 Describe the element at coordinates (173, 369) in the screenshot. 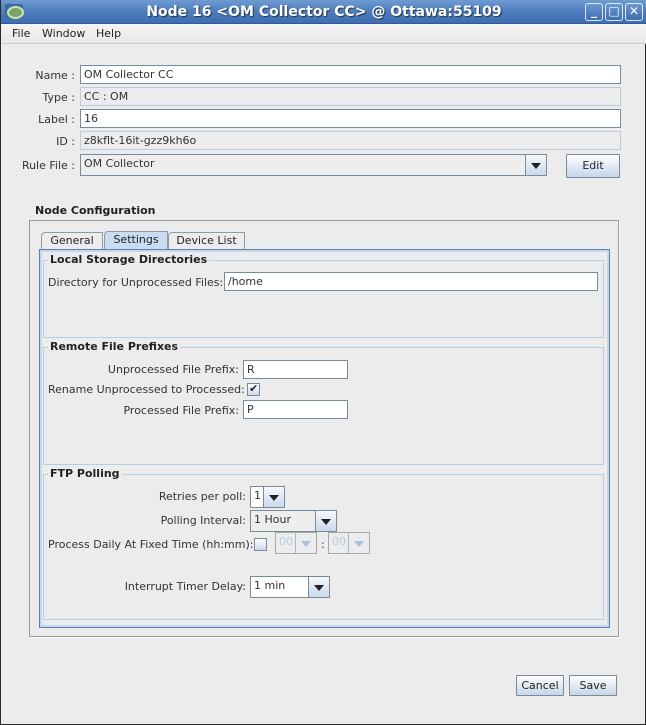

I see `unprocessed-prefix-label: Unprocessed File Prefix:` at that location.